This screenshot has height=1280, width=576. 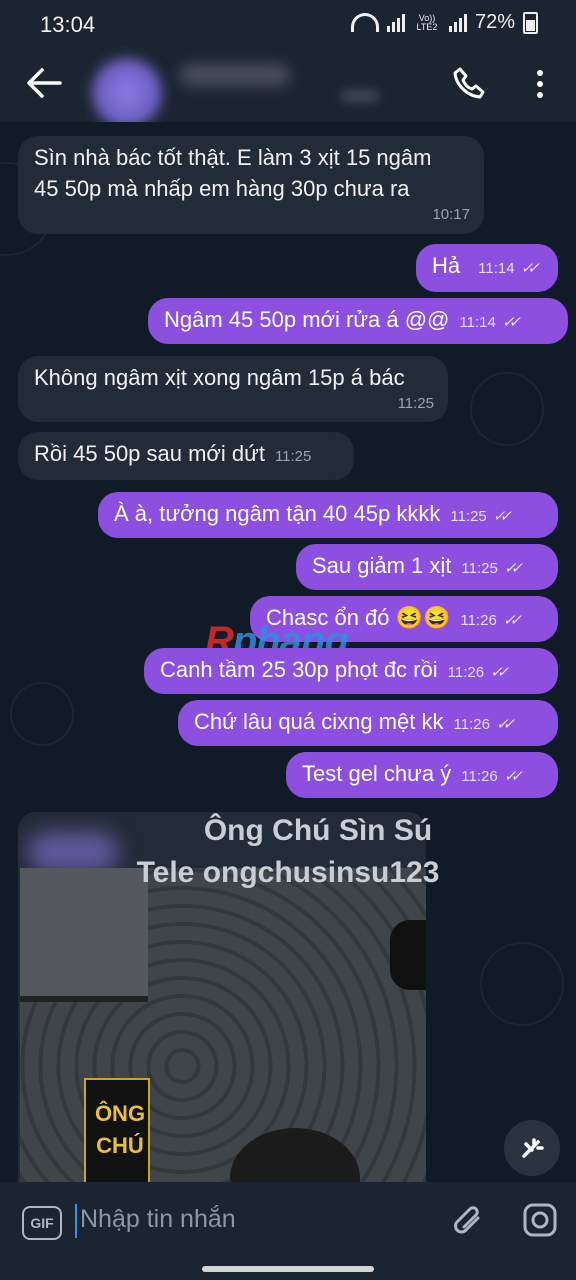 I want to click on text-cursor, so click(x=76, y=1221).